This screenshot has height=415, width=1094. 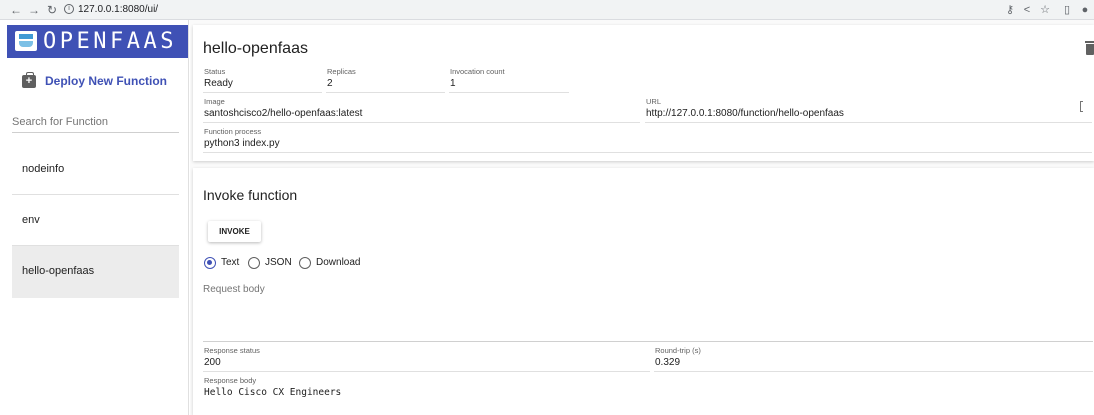 What do you see at coordinates (58, 271) in the screenshot?
I see `function-item-label: hello-openfaas` at bounding box center [58, 271].